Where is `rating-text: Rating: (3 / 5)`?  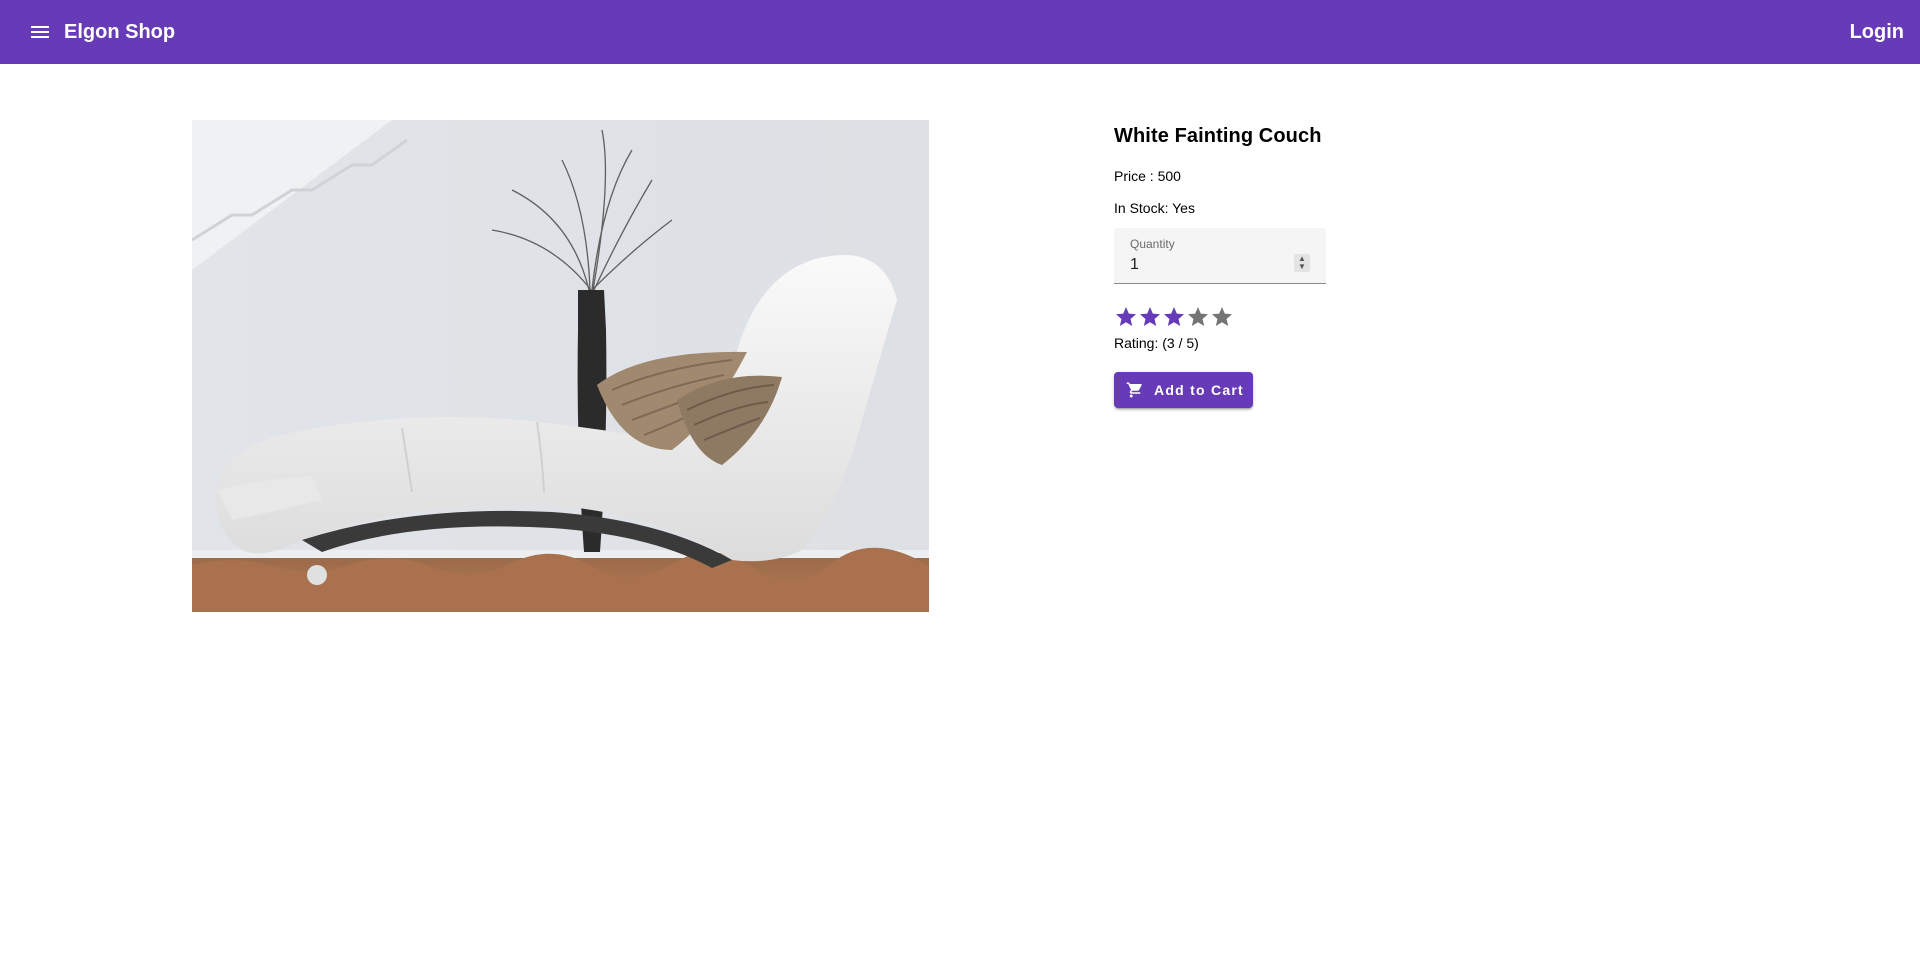 rating-text: Rating: (3 / 5) is located at coordinates (1156, 343).